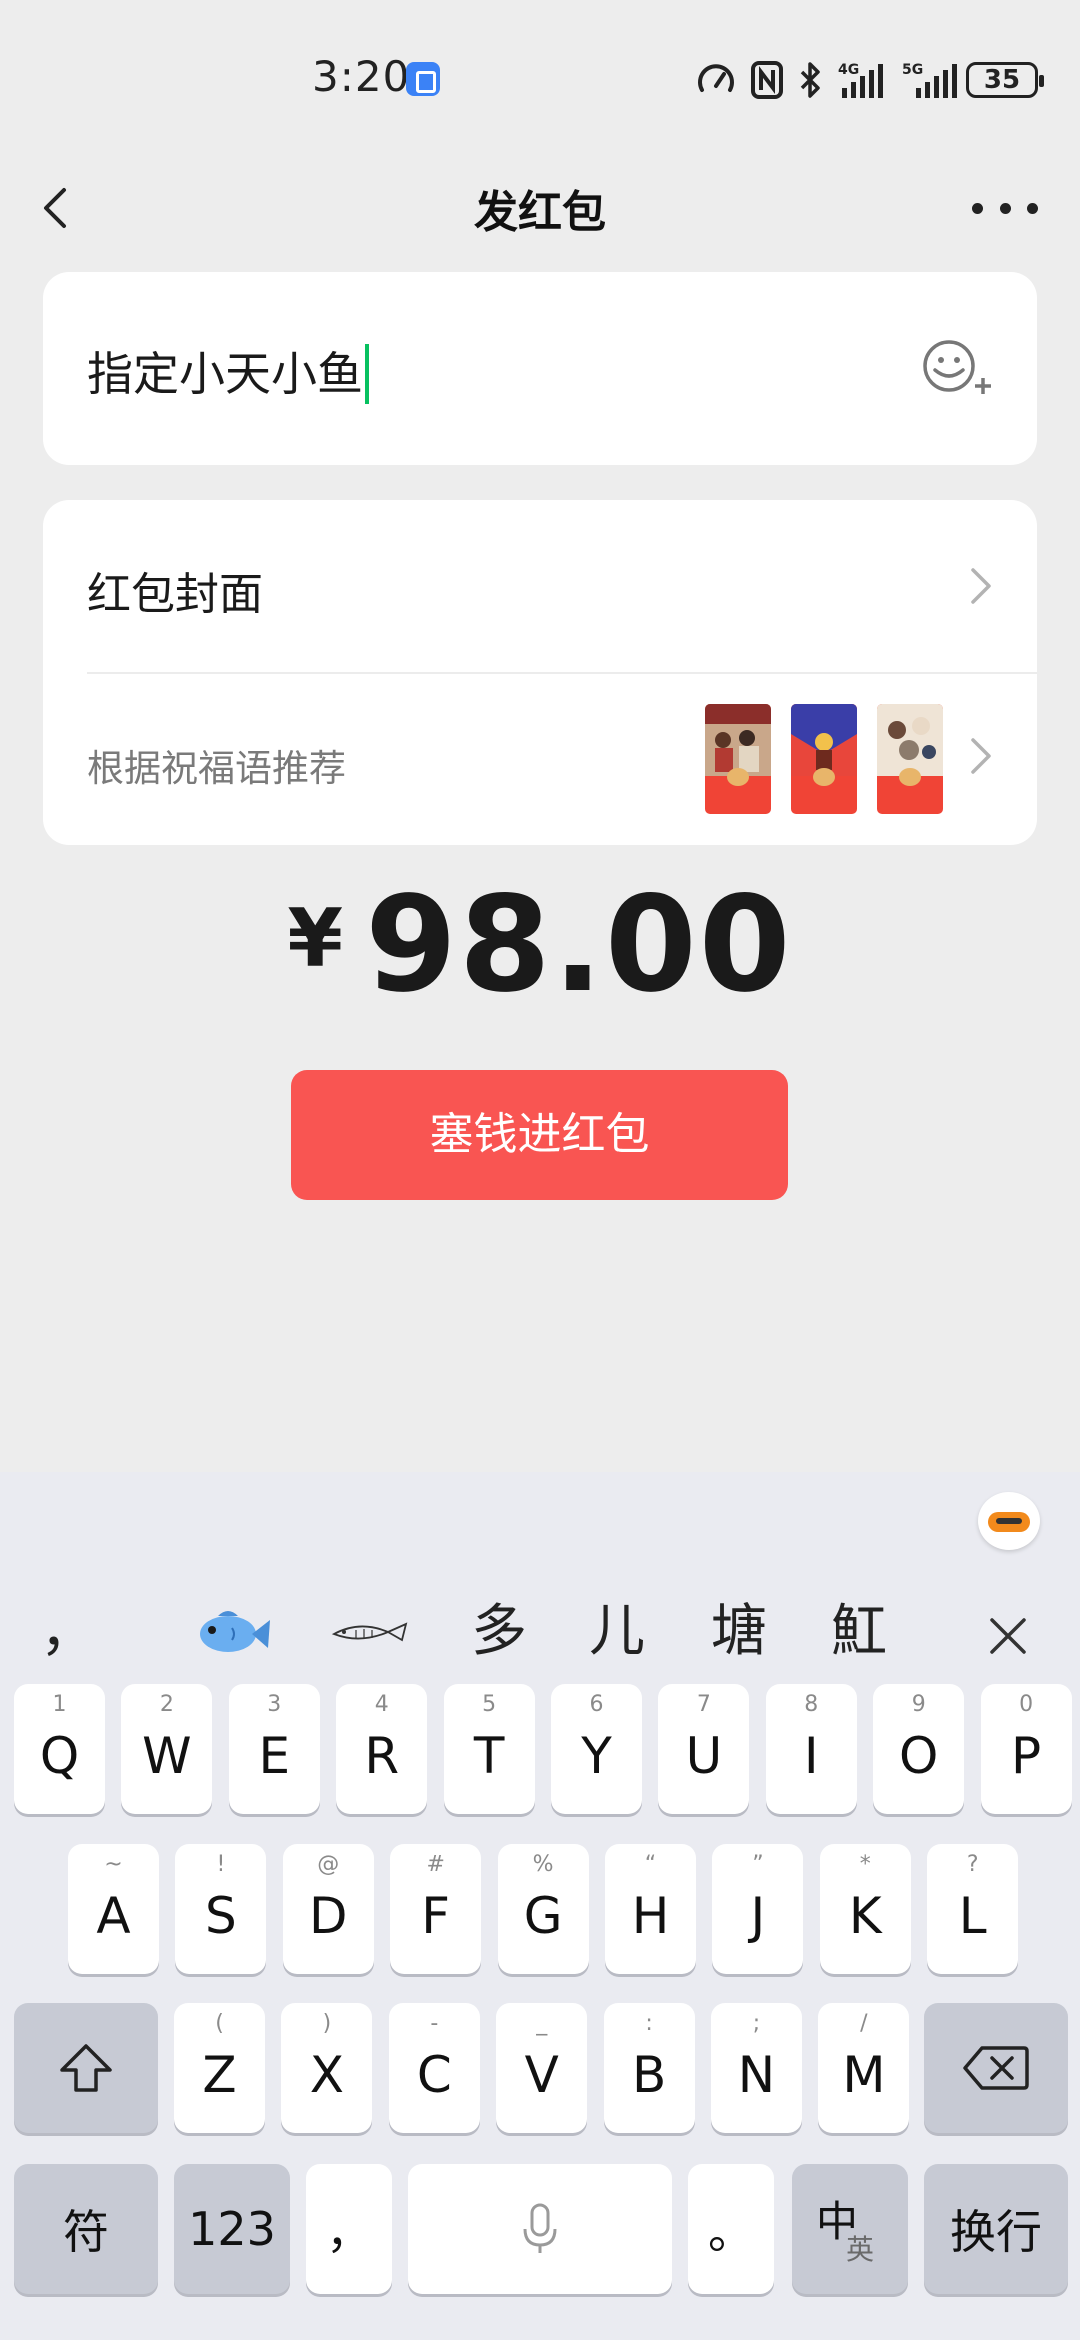  What do you see at coordinates (864, 2068) in the screenshot?
I see `key-m: / M` at bounding box center [864, 2068].